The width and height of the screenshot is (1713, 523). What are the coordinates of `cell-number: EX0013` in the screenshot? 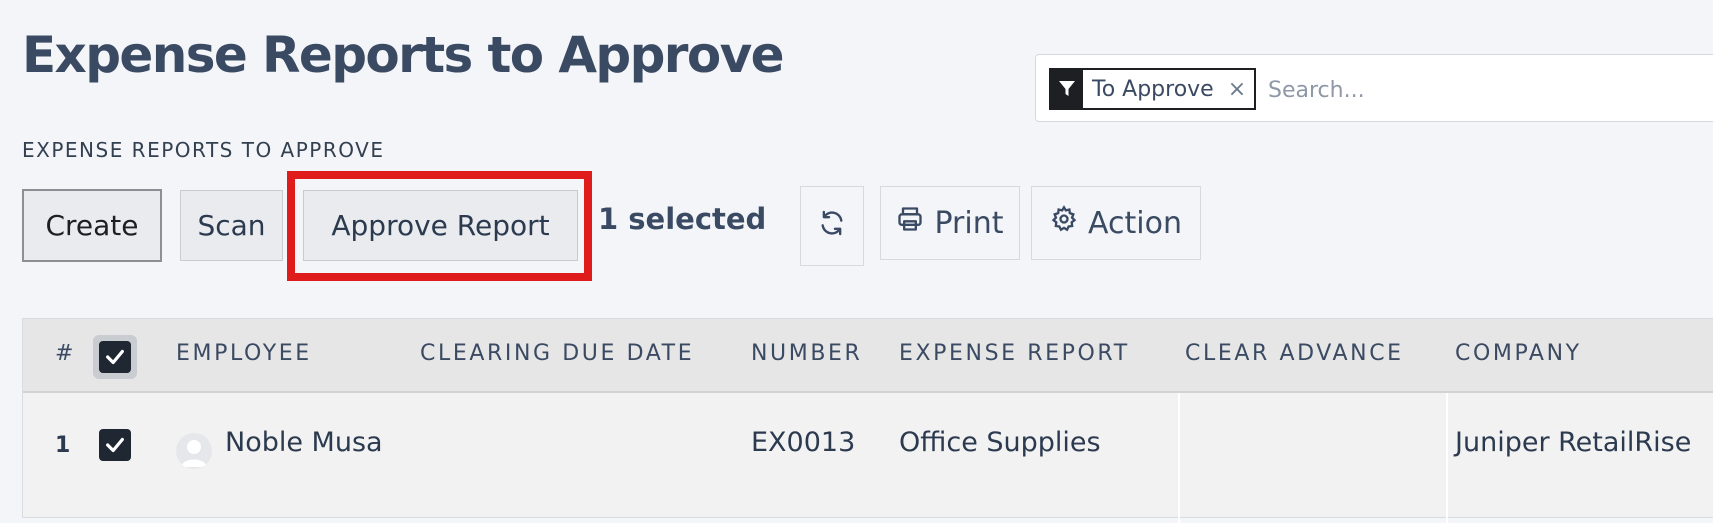 It's located at (803, 442).